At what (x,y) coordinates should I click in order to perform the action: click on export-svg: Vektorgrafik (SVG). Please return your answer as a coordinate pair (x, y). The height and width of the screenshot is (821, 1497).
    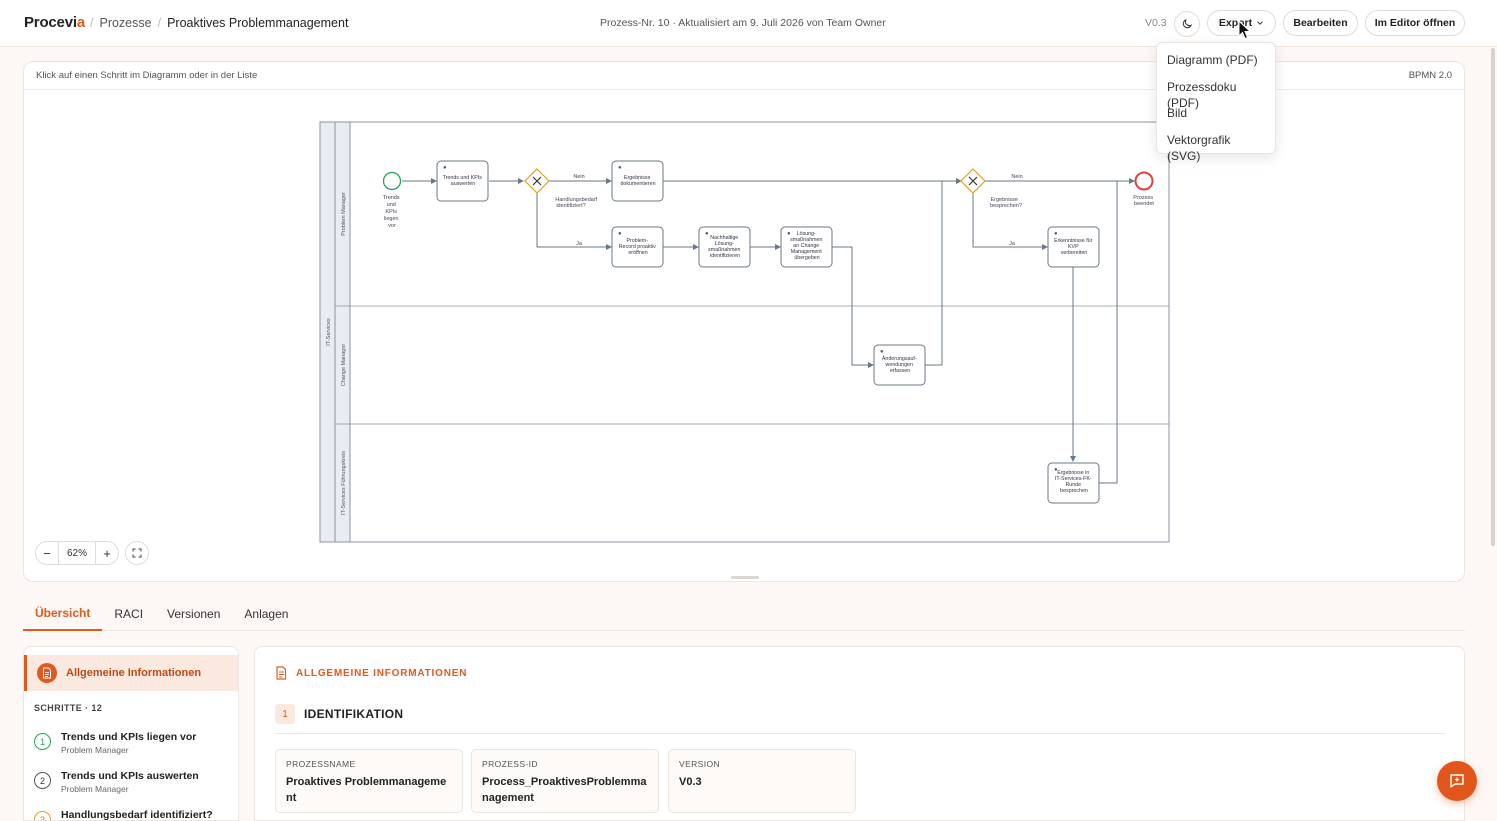
    Looking at the image, I should click on (1216, 146).